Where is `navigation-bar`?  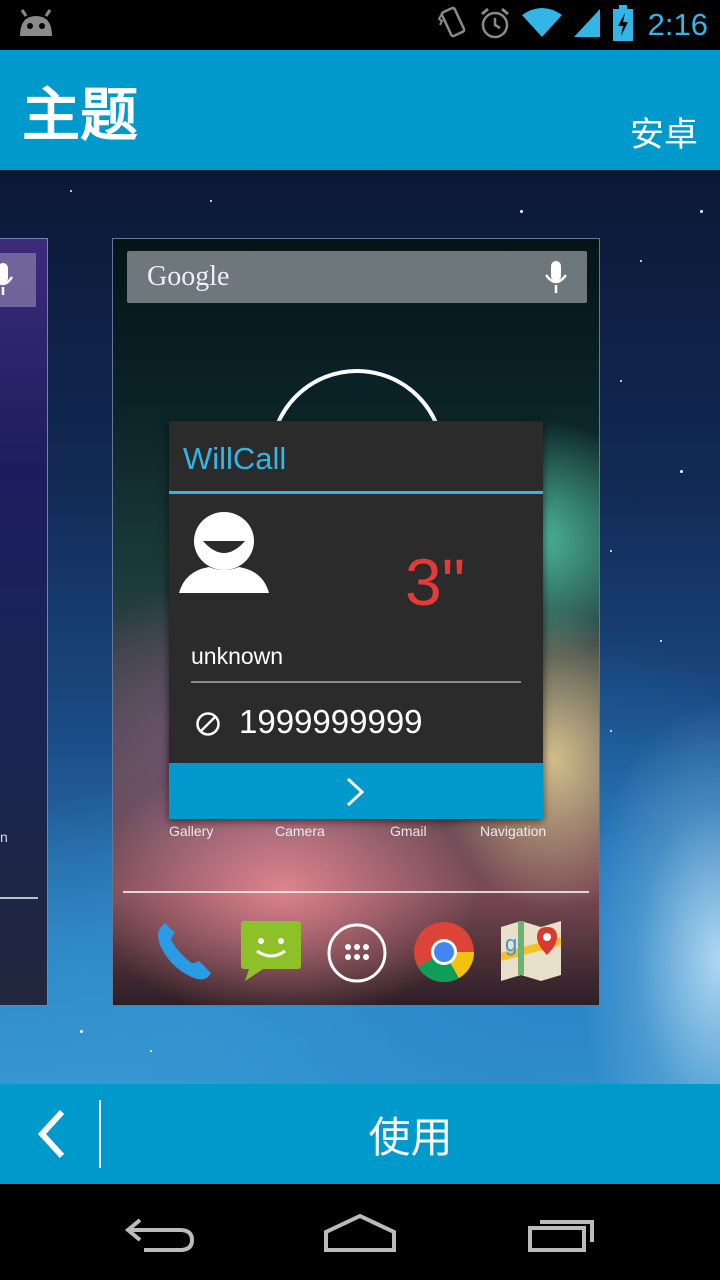 navigation-bar is located at coordinates (360, 1232).